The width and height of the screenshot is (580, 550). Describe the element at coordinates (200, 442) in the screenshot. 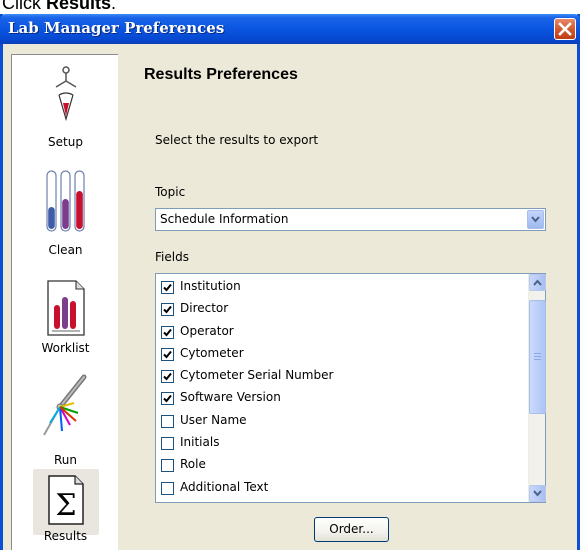

I see `field-label: Initials` at that location.